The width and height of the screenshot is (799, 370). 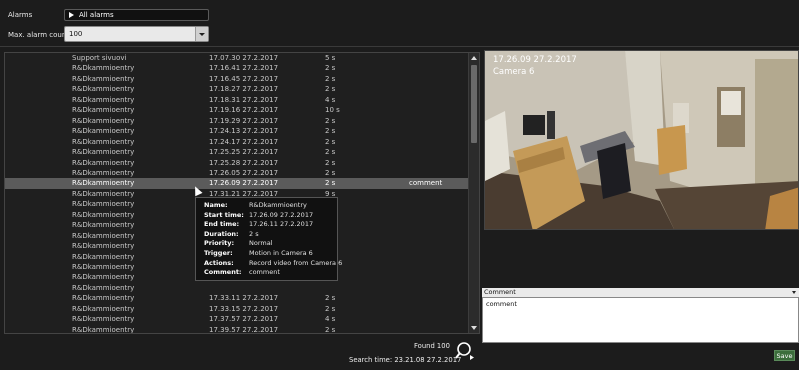 I want to click on alarm-time-cell: 17.25.28 27.2.2017, so click(x=244, y=162).